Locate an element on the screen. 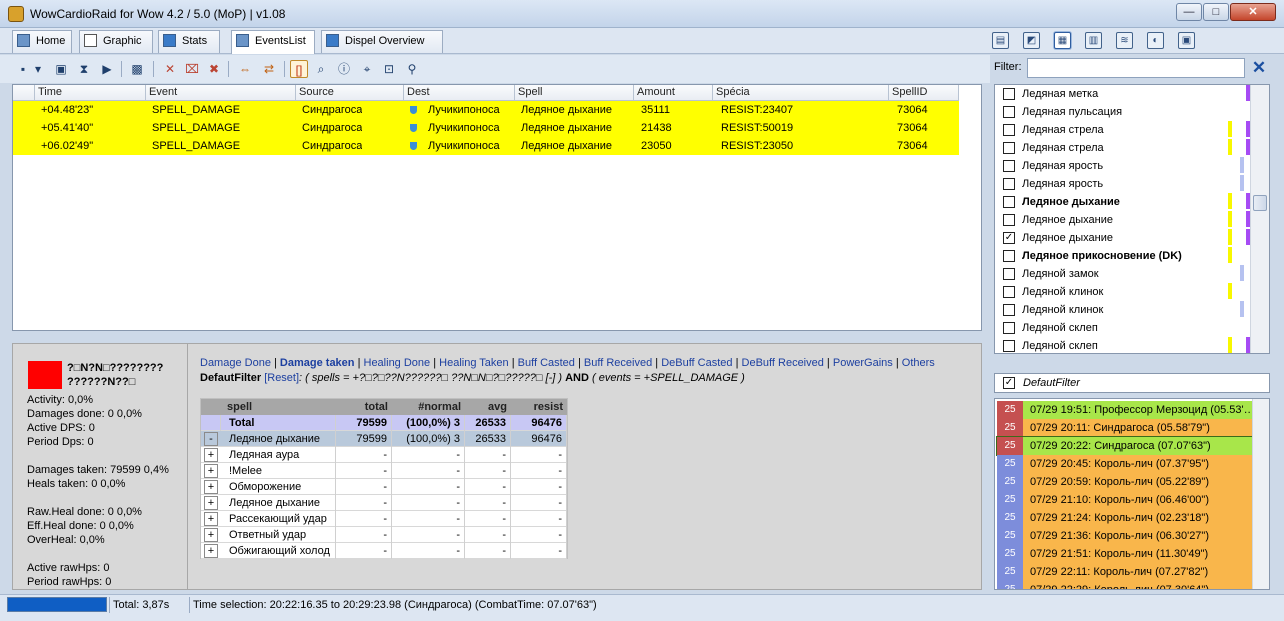  table-row: + Обморожение - - - - is located at coordinates (384, 487).